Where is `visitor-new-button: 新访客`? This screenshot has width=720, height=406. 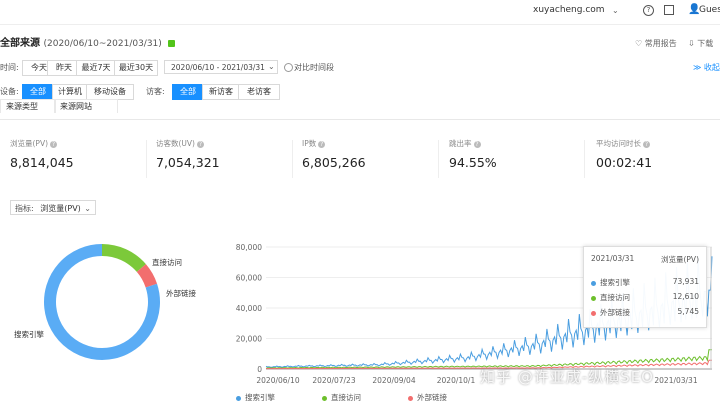 visitor-new-button: 新访客 is located at coordinates (221, 92).